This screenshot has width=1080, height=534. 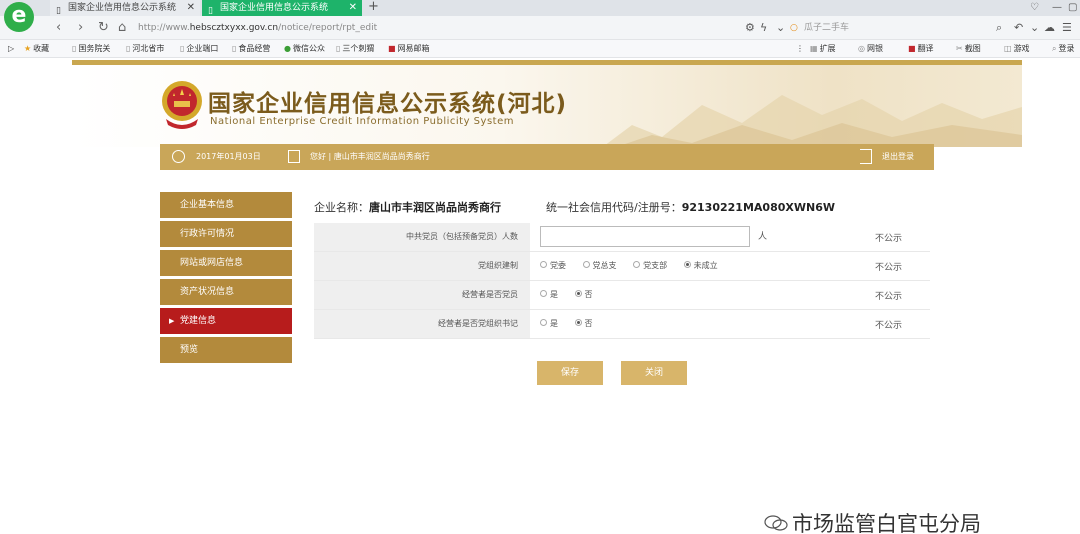 What do you see at coordinates (814, 48) in the screenshot?
I see `grid-icon: ▦` at bounding box center [814, 48].